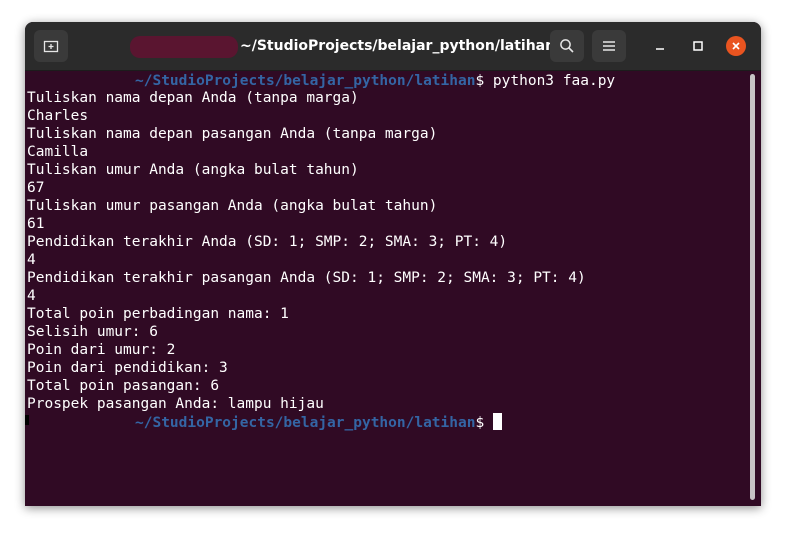  I want to click on left-edge-mark, so click(27, 420).